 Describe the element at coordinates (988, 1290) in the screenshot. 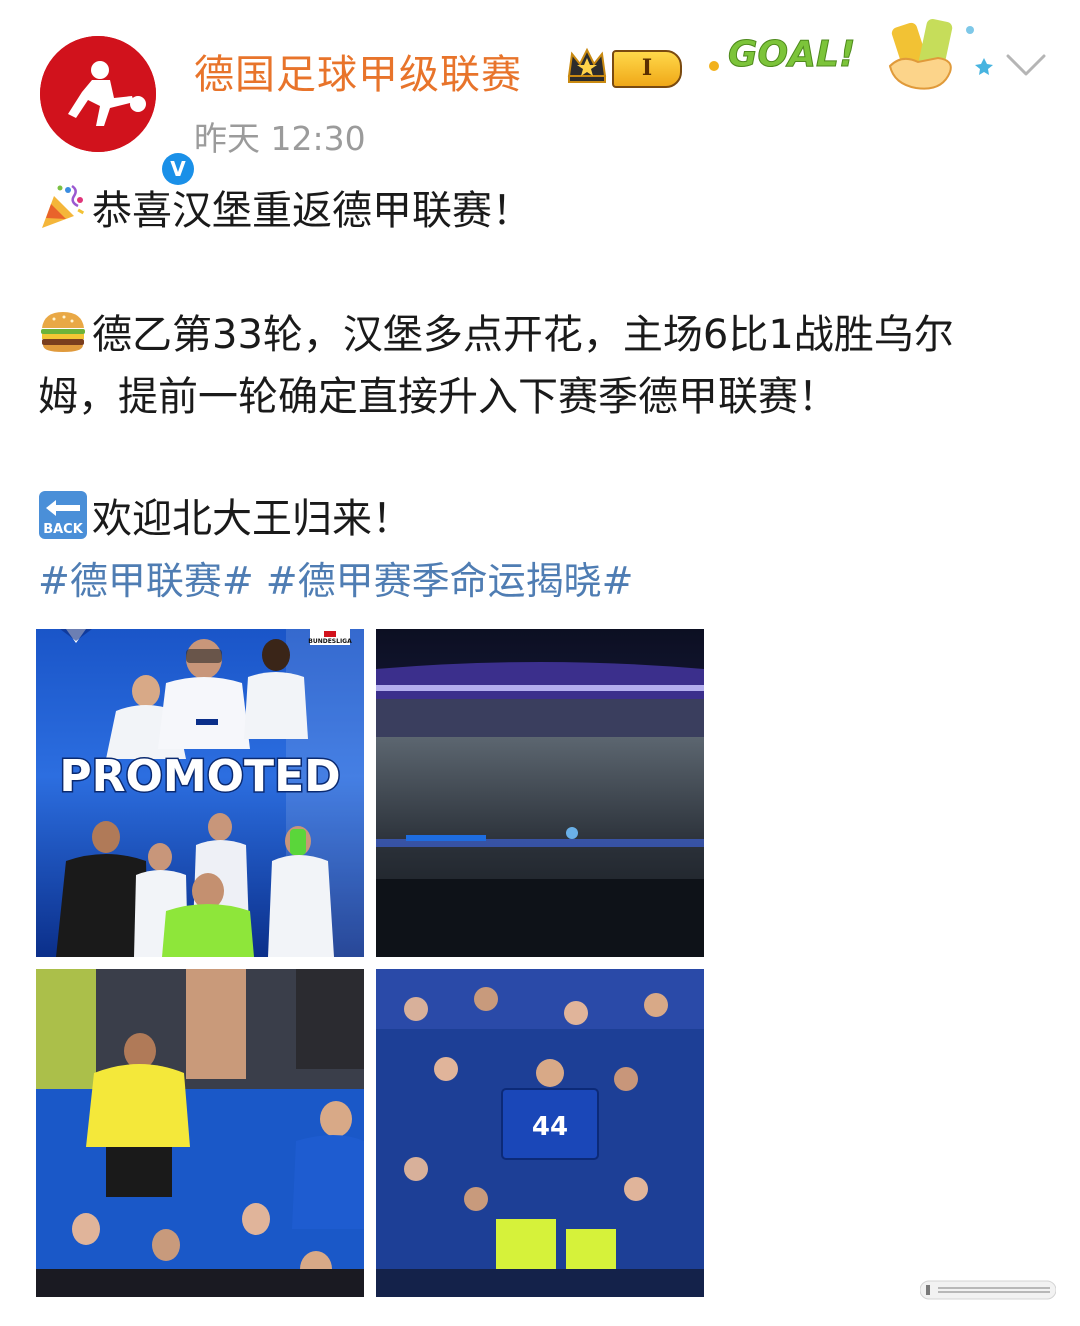

I see `scroll-indicator-handle` at that location.